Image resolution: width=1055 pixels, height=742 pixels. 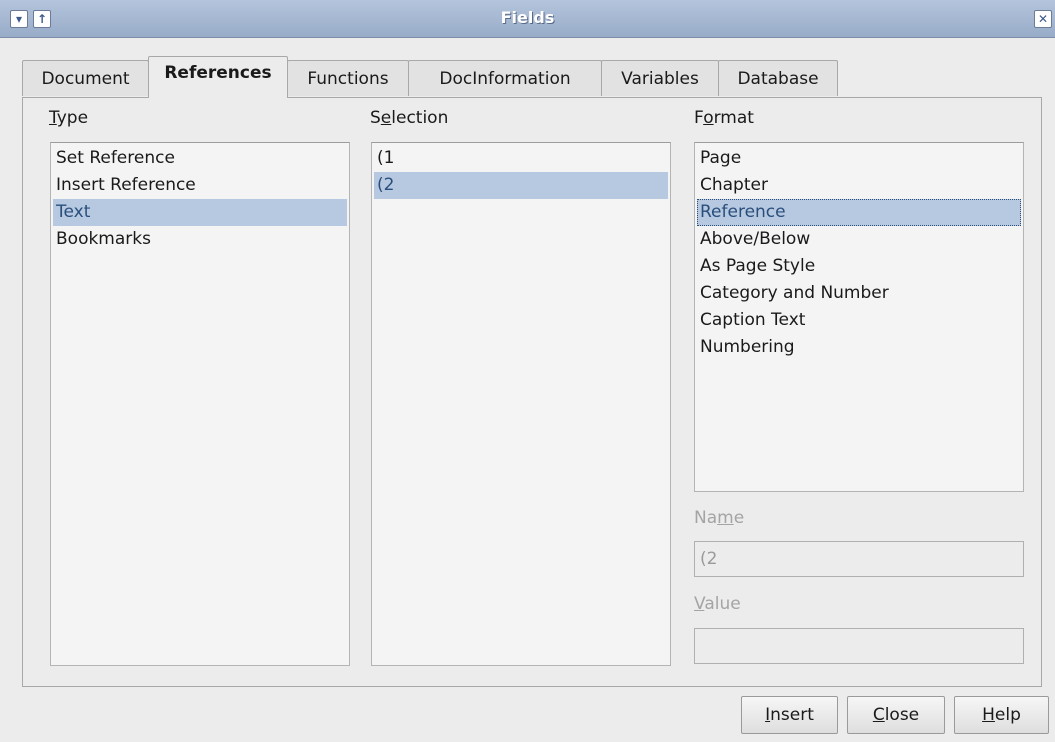 What do you see at coordinates (85, 78) in the screenshot?
I see `tab-document: Document` at bounding box center [85, 78].